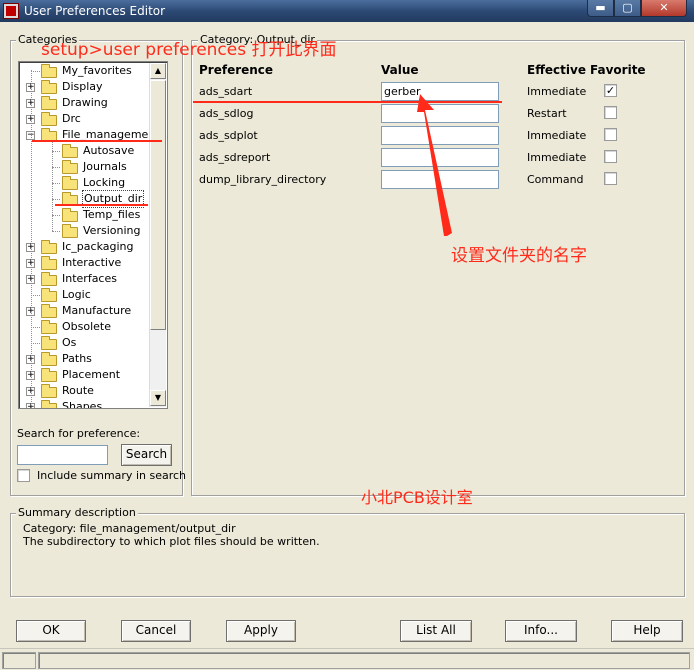 This screenshot has height=670, width=694. Describe the element at coordinates (158, 205) in the screenshot. I see `scroll-thumb` at that location.